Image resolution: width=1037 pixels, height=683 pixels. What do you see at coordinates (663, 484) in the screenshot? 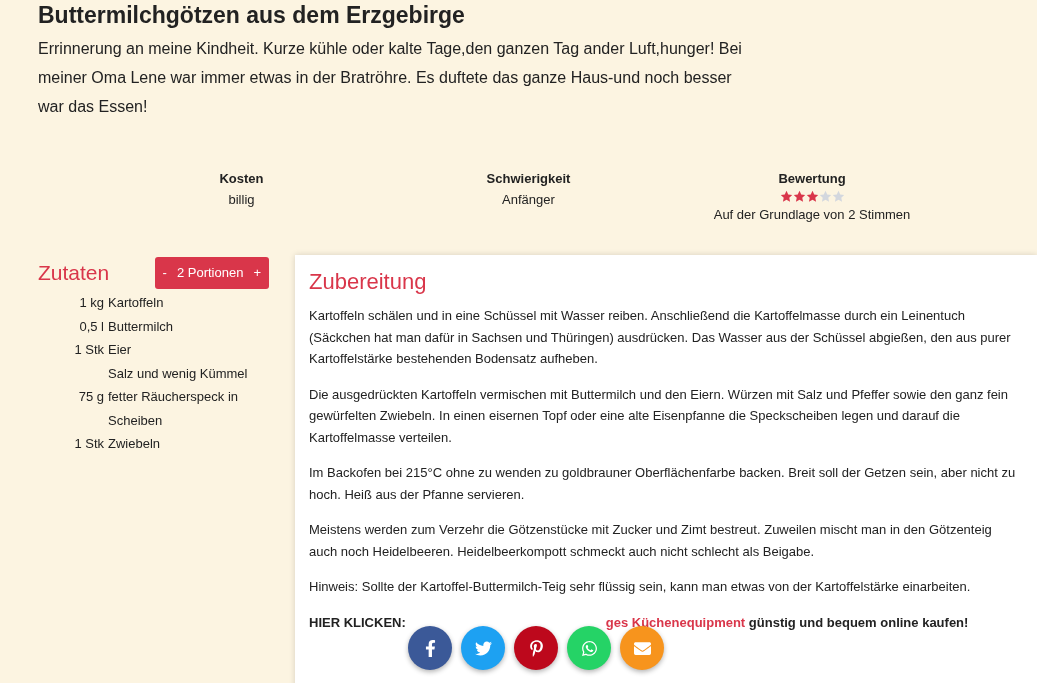
I see `preparation-paragraph: Im Backofen bei 215°C ohne zu wenden zu goldbrauner Oberflächenfarbe backen. Breit soll der Getzen sein, aber nicht zu hoch. Heiß aus der Pfanne servieren.` at bounding box center [663, 484].